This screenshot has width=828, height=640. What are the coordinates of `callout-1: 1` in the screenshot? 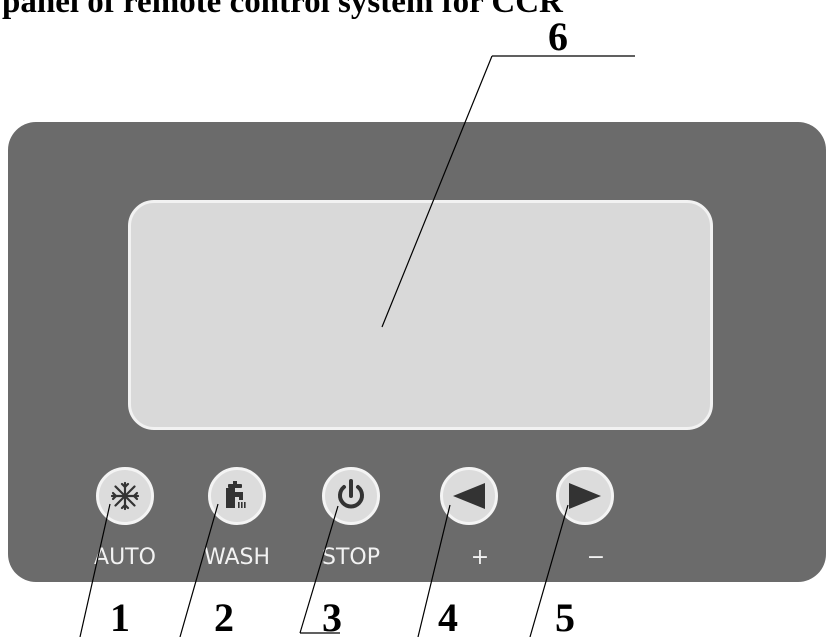 It's located at (120, 617).